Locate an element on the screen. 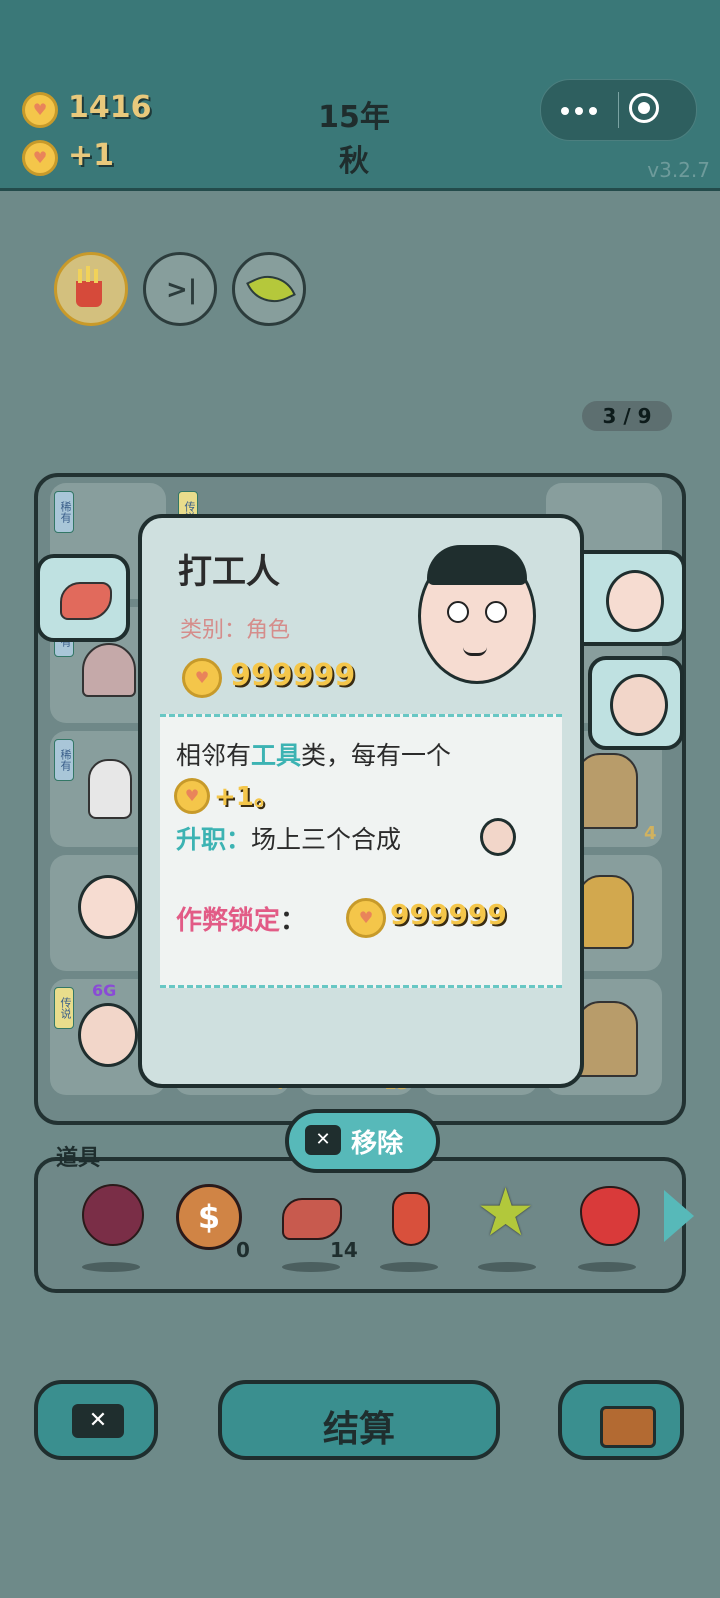  income-value: +1 is located at coordinates (91, 155).